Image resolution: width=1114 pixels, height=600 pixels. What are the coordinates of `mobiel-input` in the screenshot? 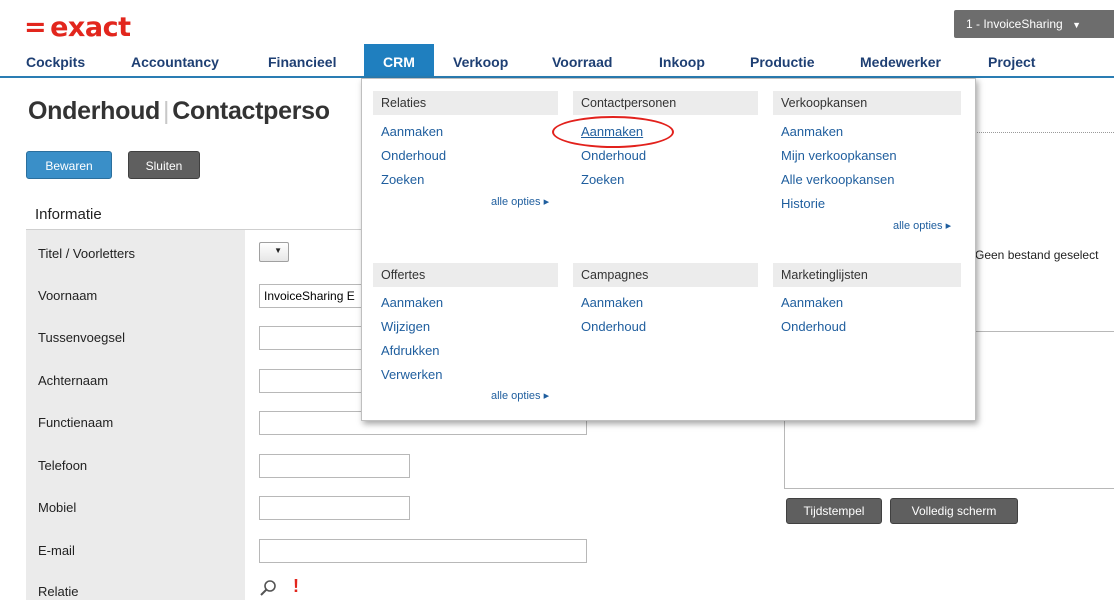 It's located at (334, 508).